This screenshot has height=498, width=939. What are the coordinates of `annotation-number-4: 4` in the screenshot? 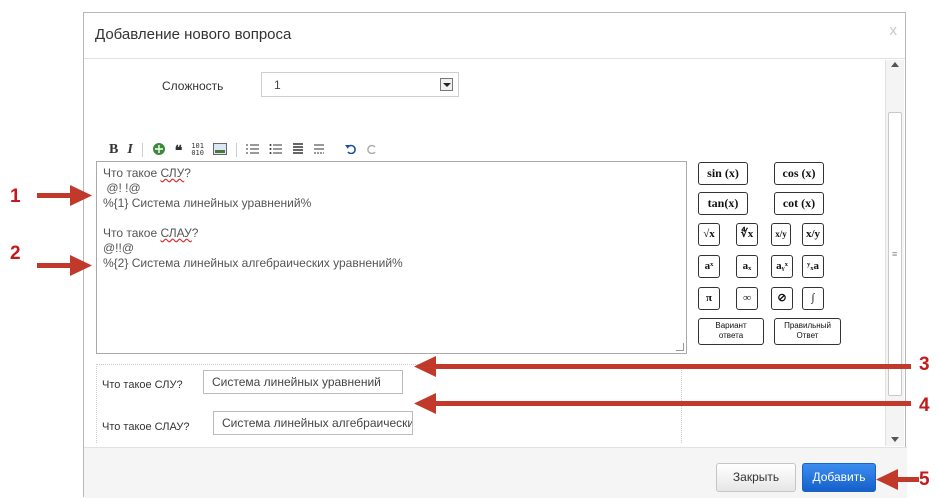 It's located at (924, 405).